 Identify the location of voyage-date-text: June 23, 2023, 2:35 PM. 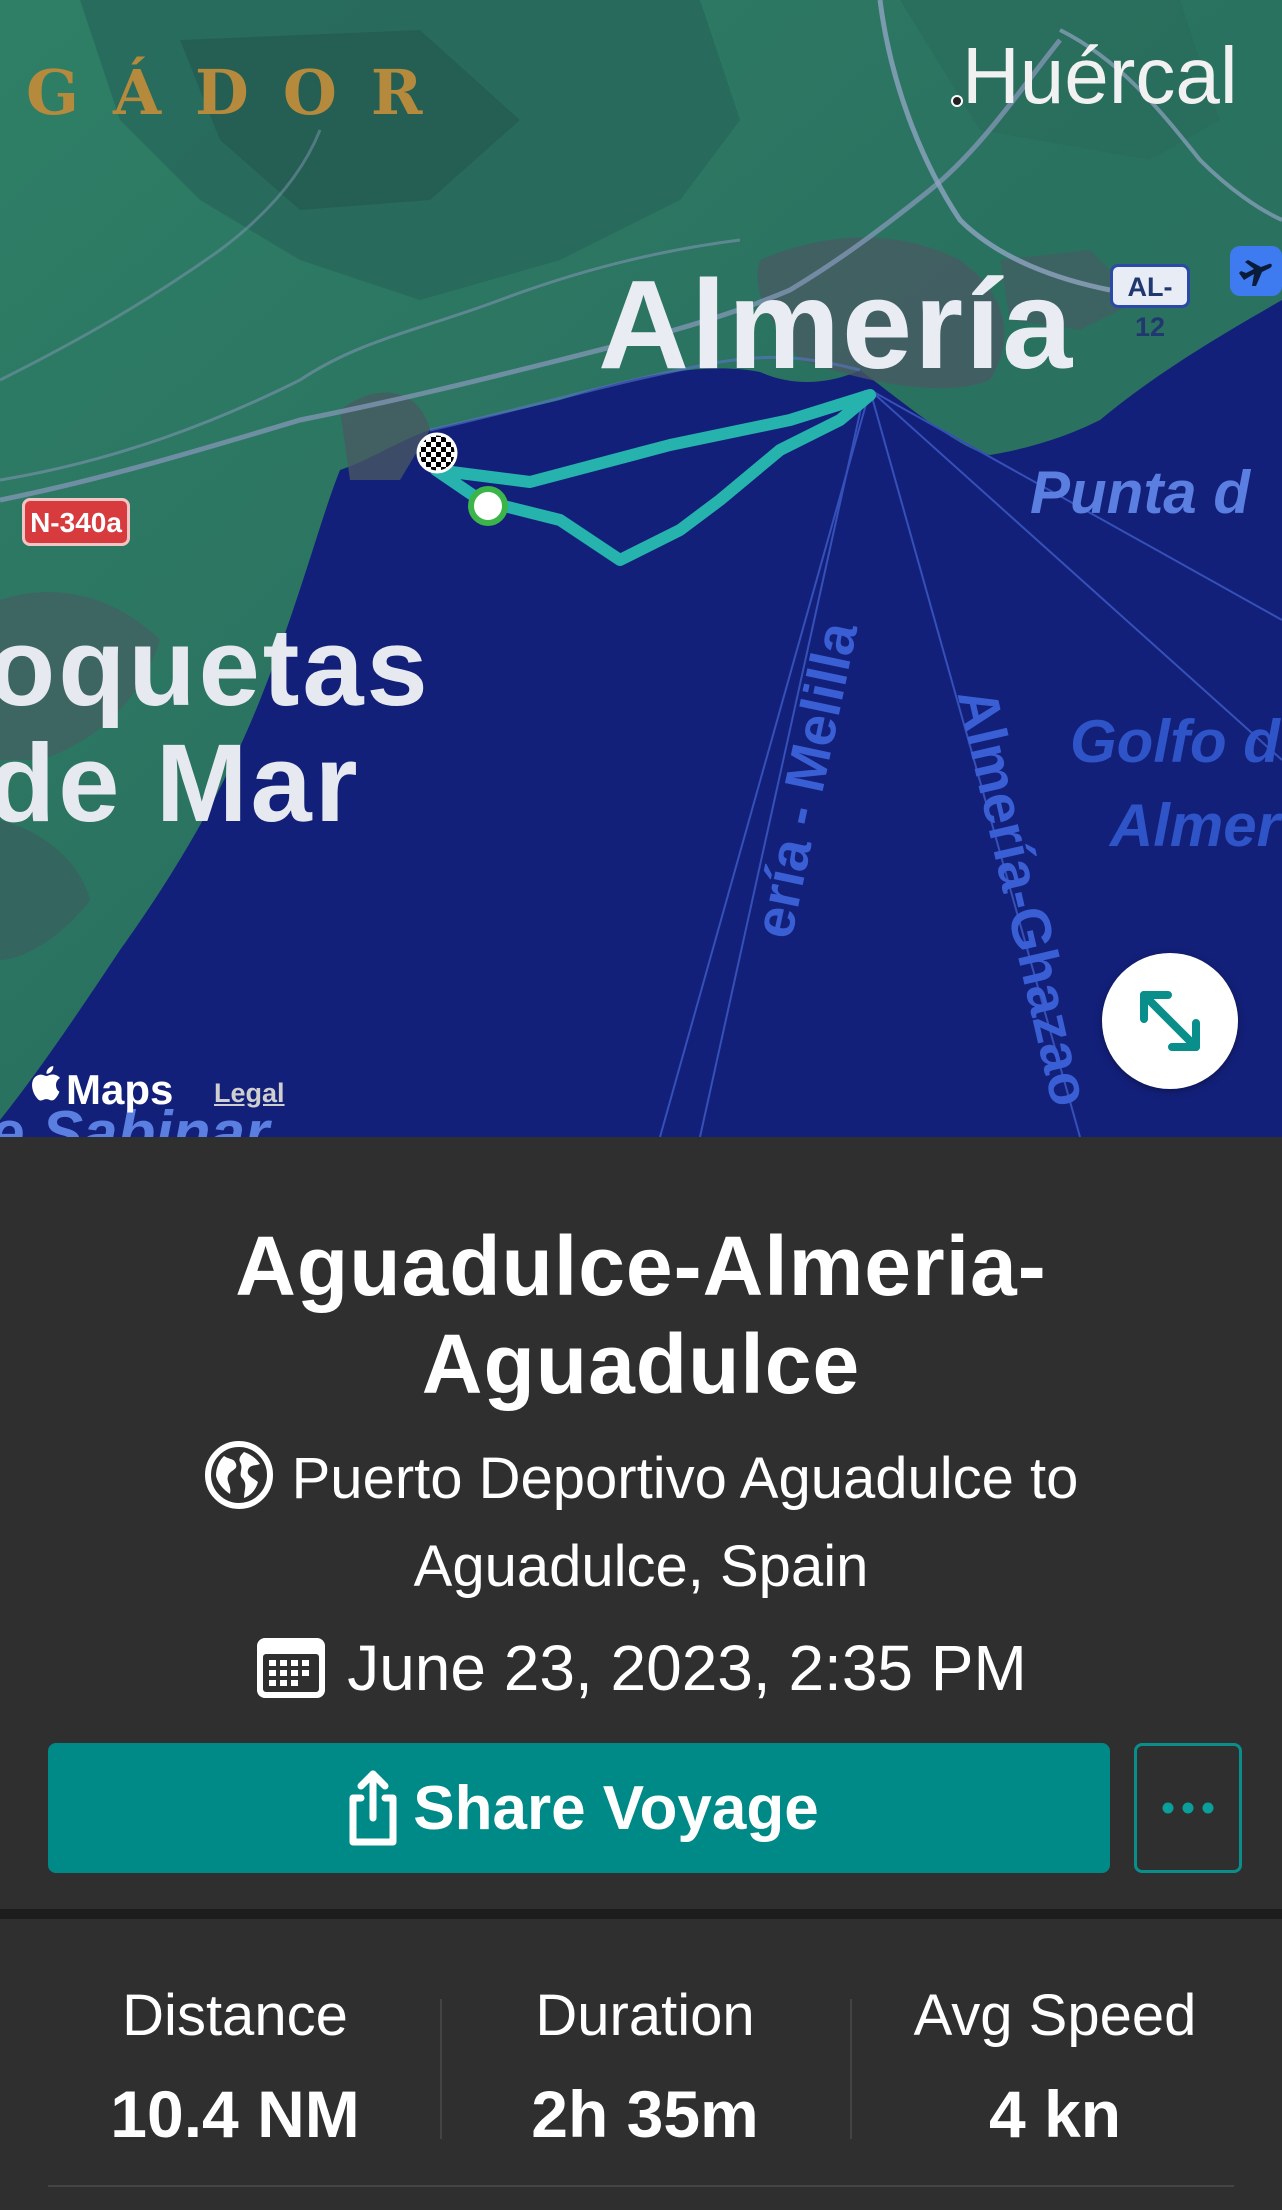
(687, 1668).